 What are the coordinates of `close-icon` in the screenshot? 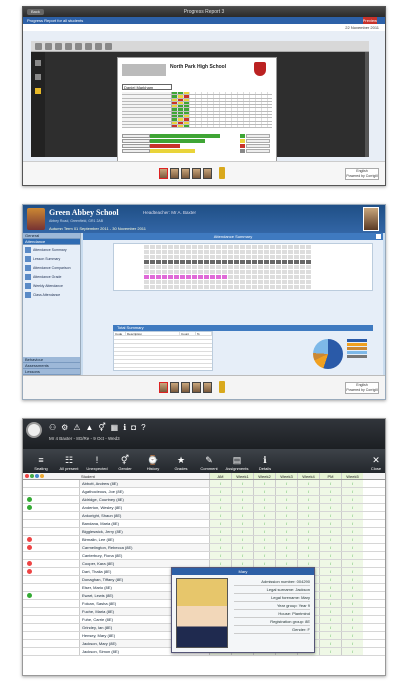 It's located at (378, 236).